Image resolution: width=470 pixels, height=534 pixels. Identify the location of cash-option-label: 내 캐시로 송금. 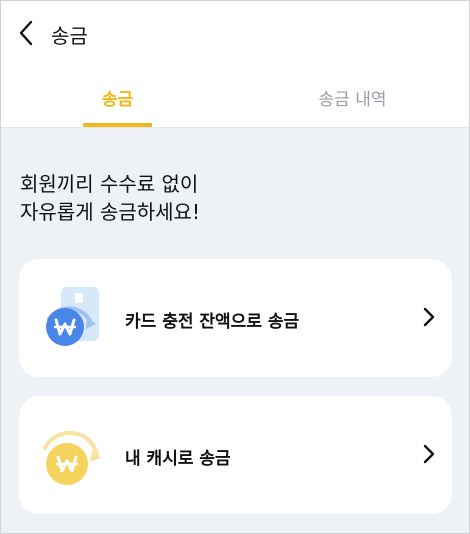
(178, 459).